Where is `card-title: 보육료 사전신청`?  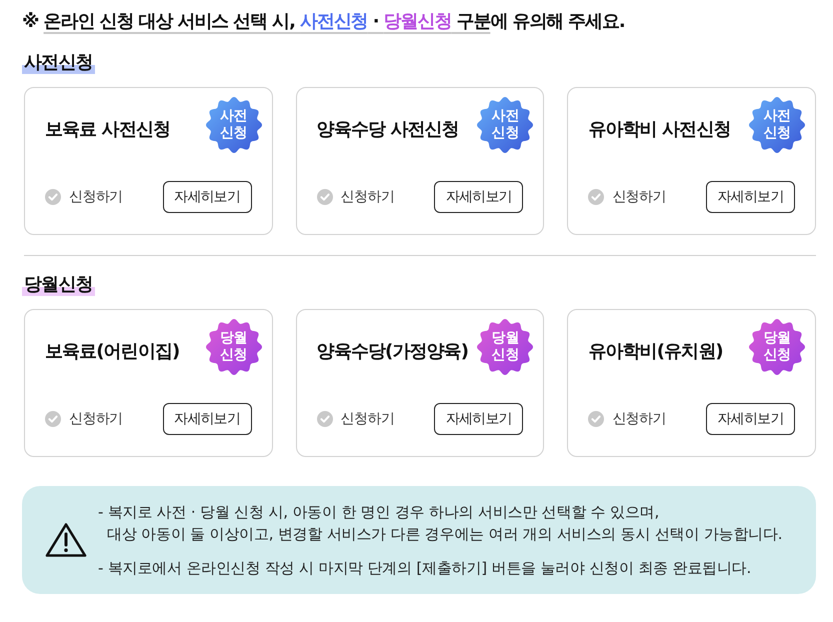
card-title: 보육료 사전신청 is located at coordinates (107, 129).